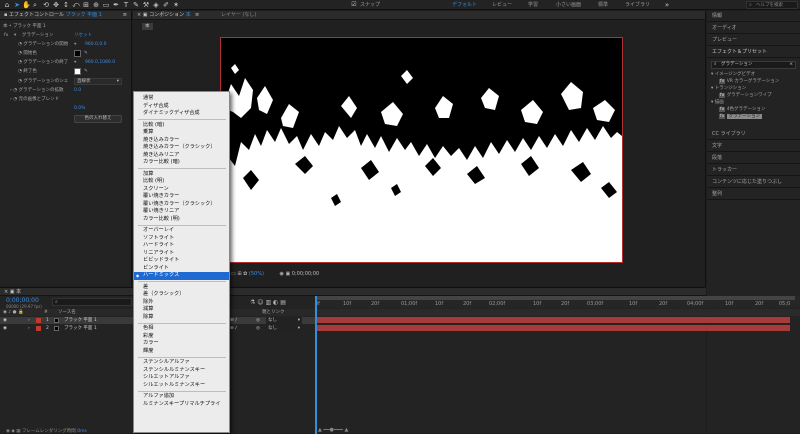 The image size is (800, 434). Describe the element at coordinates (181, 182) in the screenshot. I see `blend-mode-item: 比較 (明)` at that location.